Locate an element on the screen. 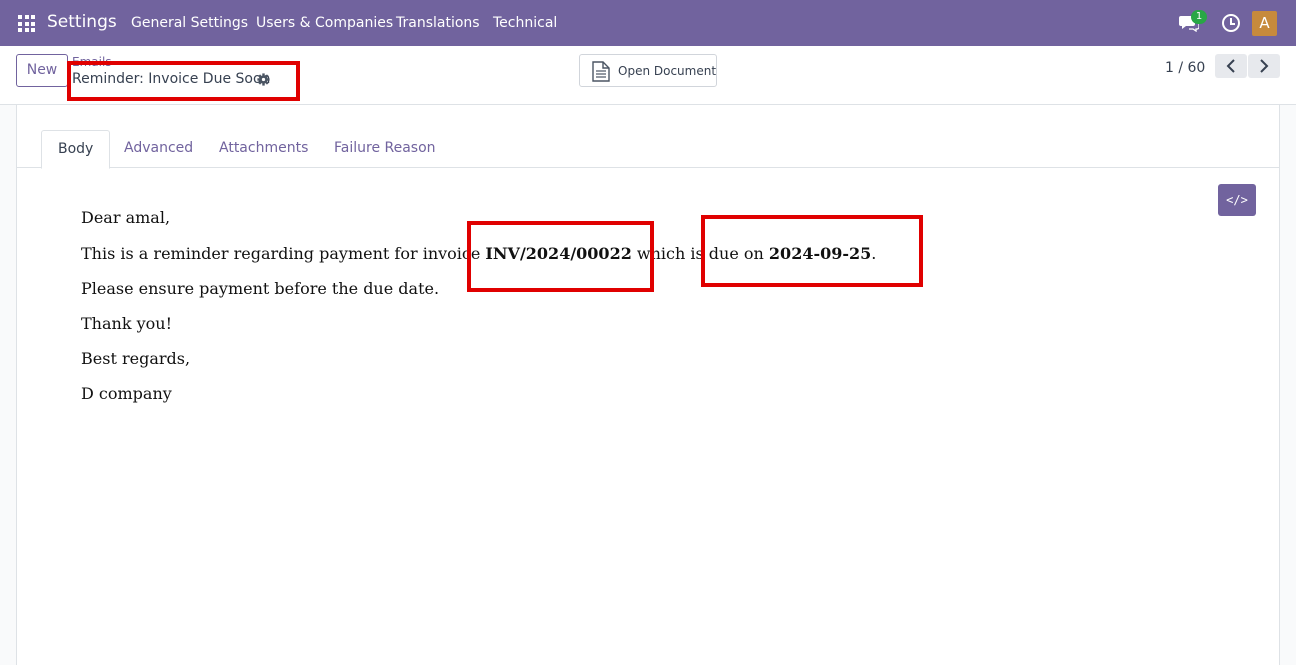 This screenshot has height=665, width=1296. menu-general-settings: General Settings is located at coordinates (189, 23).